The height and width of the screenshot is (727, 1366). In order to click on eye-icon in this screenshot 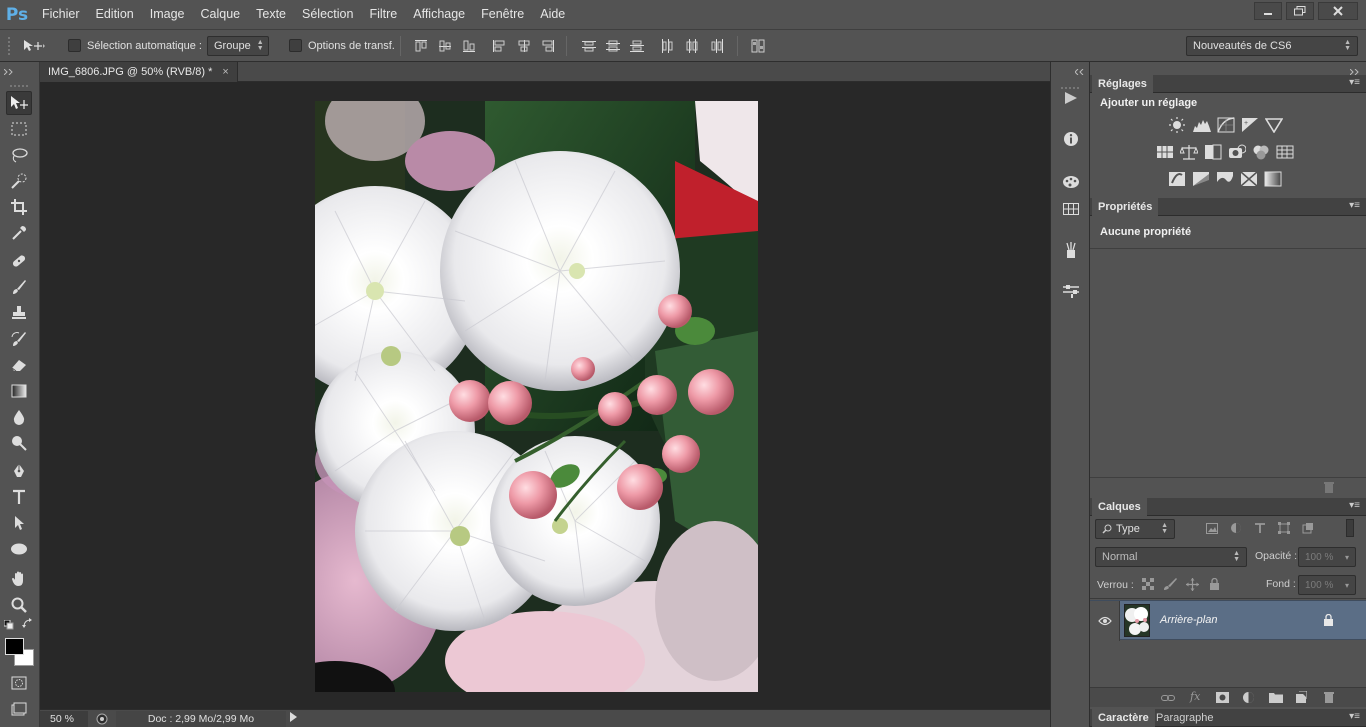, I will do `click(1105, 621)`.